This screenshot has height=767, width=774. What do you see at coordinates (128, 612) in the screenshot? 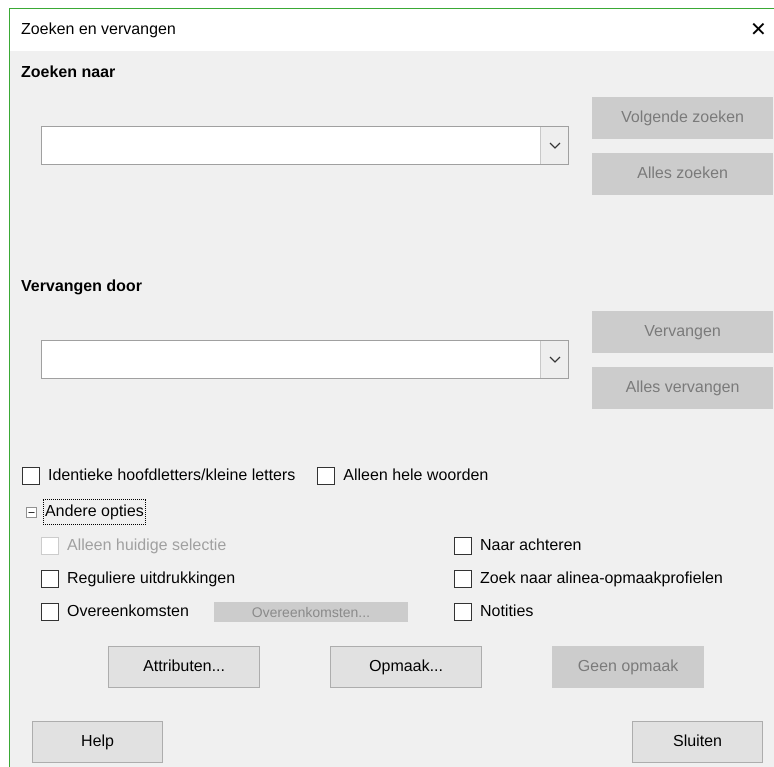
I see `checkbox-label: Overeenkomsten` at bounding box center [128, 612].